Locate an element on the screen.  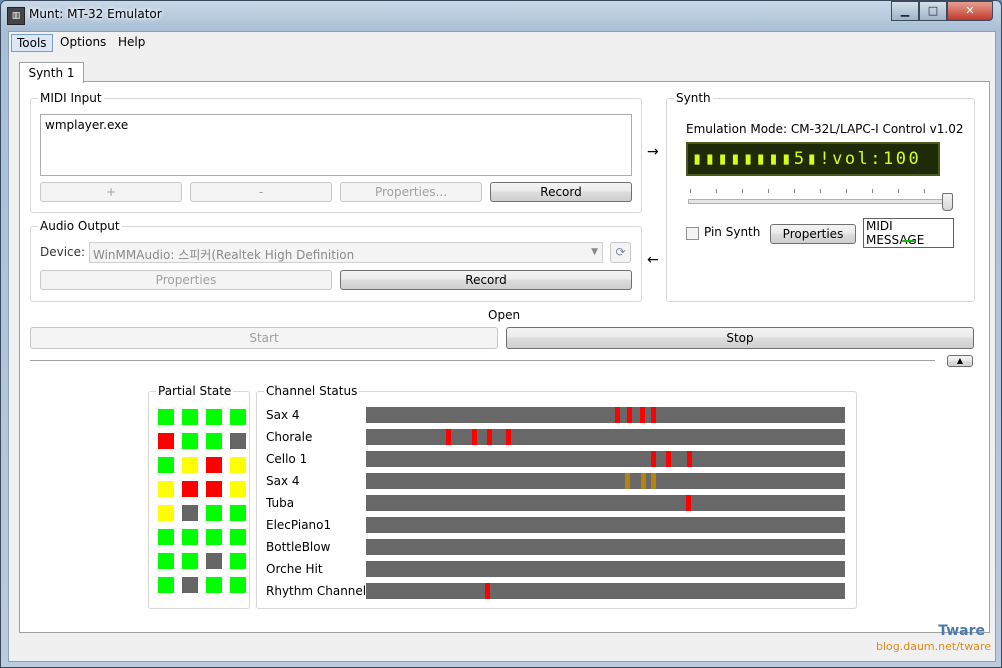
divider is located at coordinates (482, 361).